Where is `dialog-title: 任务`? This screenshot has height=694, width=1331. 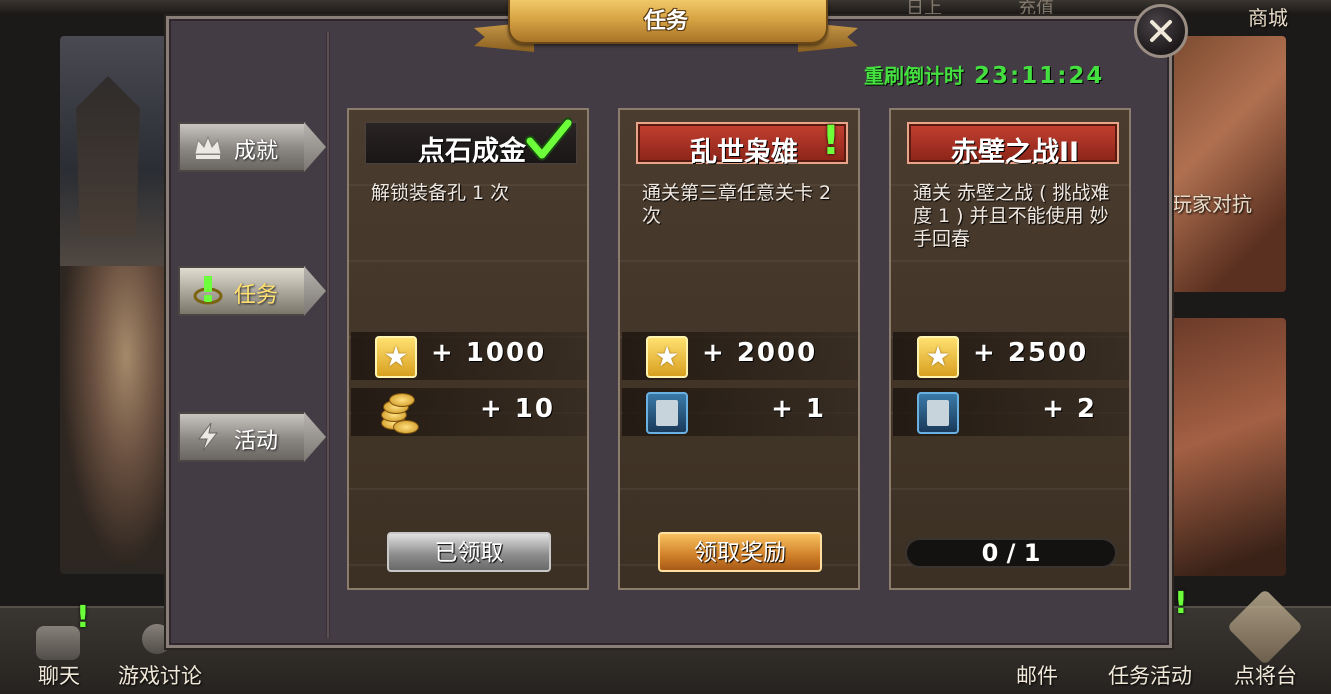 dialog-title: 任务 is located at coordinates (665, 21).